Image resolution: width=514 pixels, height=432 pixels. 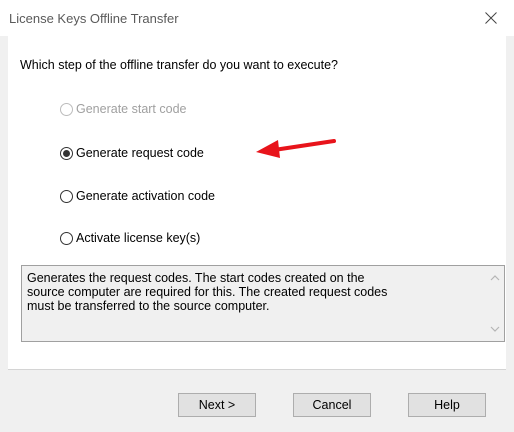 I want to click on radio-generate-request-code: Generate request code, so click(x=132, y=153).